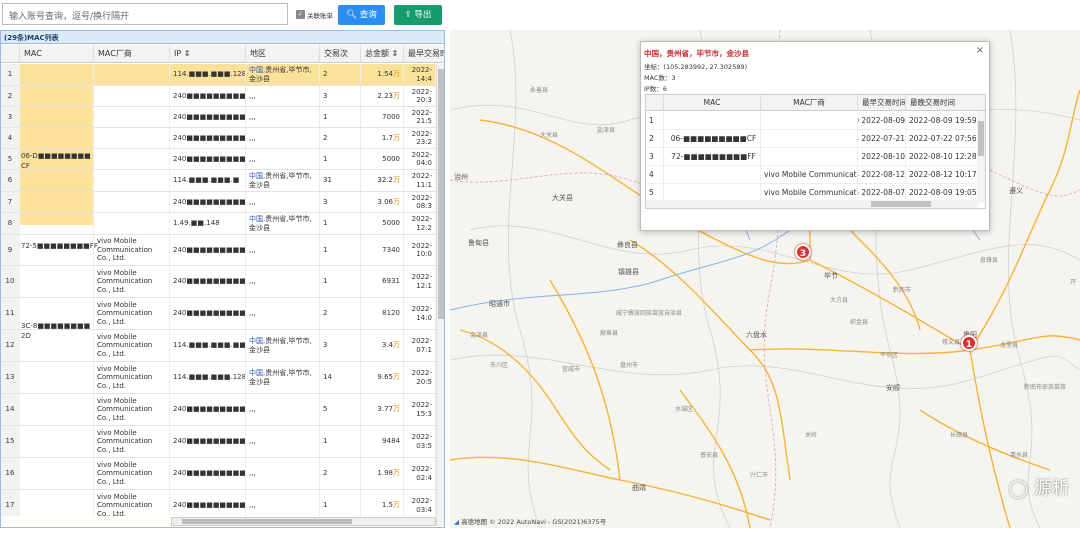  I want to click on first-time-cell: 2022- 10:0, so click(420, 250).